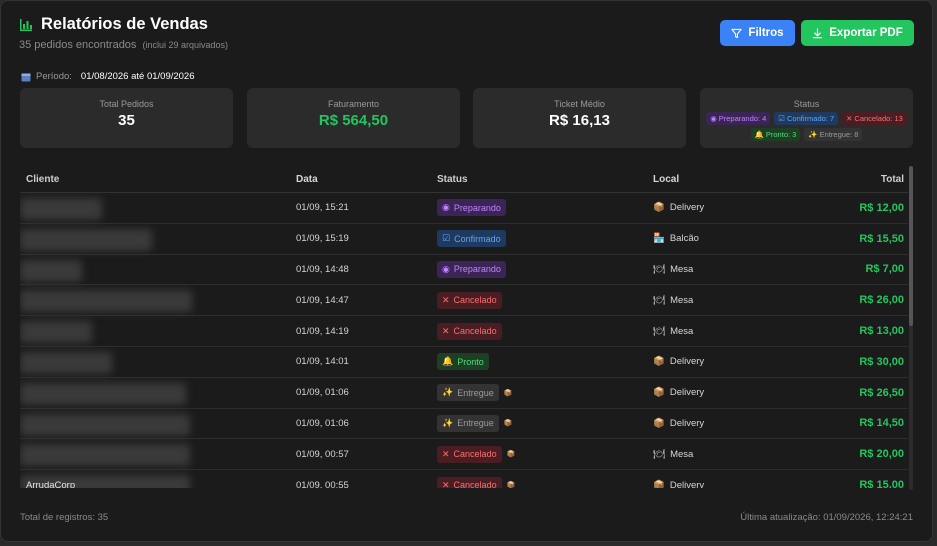 This screenshot has height=546, width=937. What do you see at coordinates (446, 238) in the screenshot?
I see `check-icon: ☑` at bounding box center [446, 238].